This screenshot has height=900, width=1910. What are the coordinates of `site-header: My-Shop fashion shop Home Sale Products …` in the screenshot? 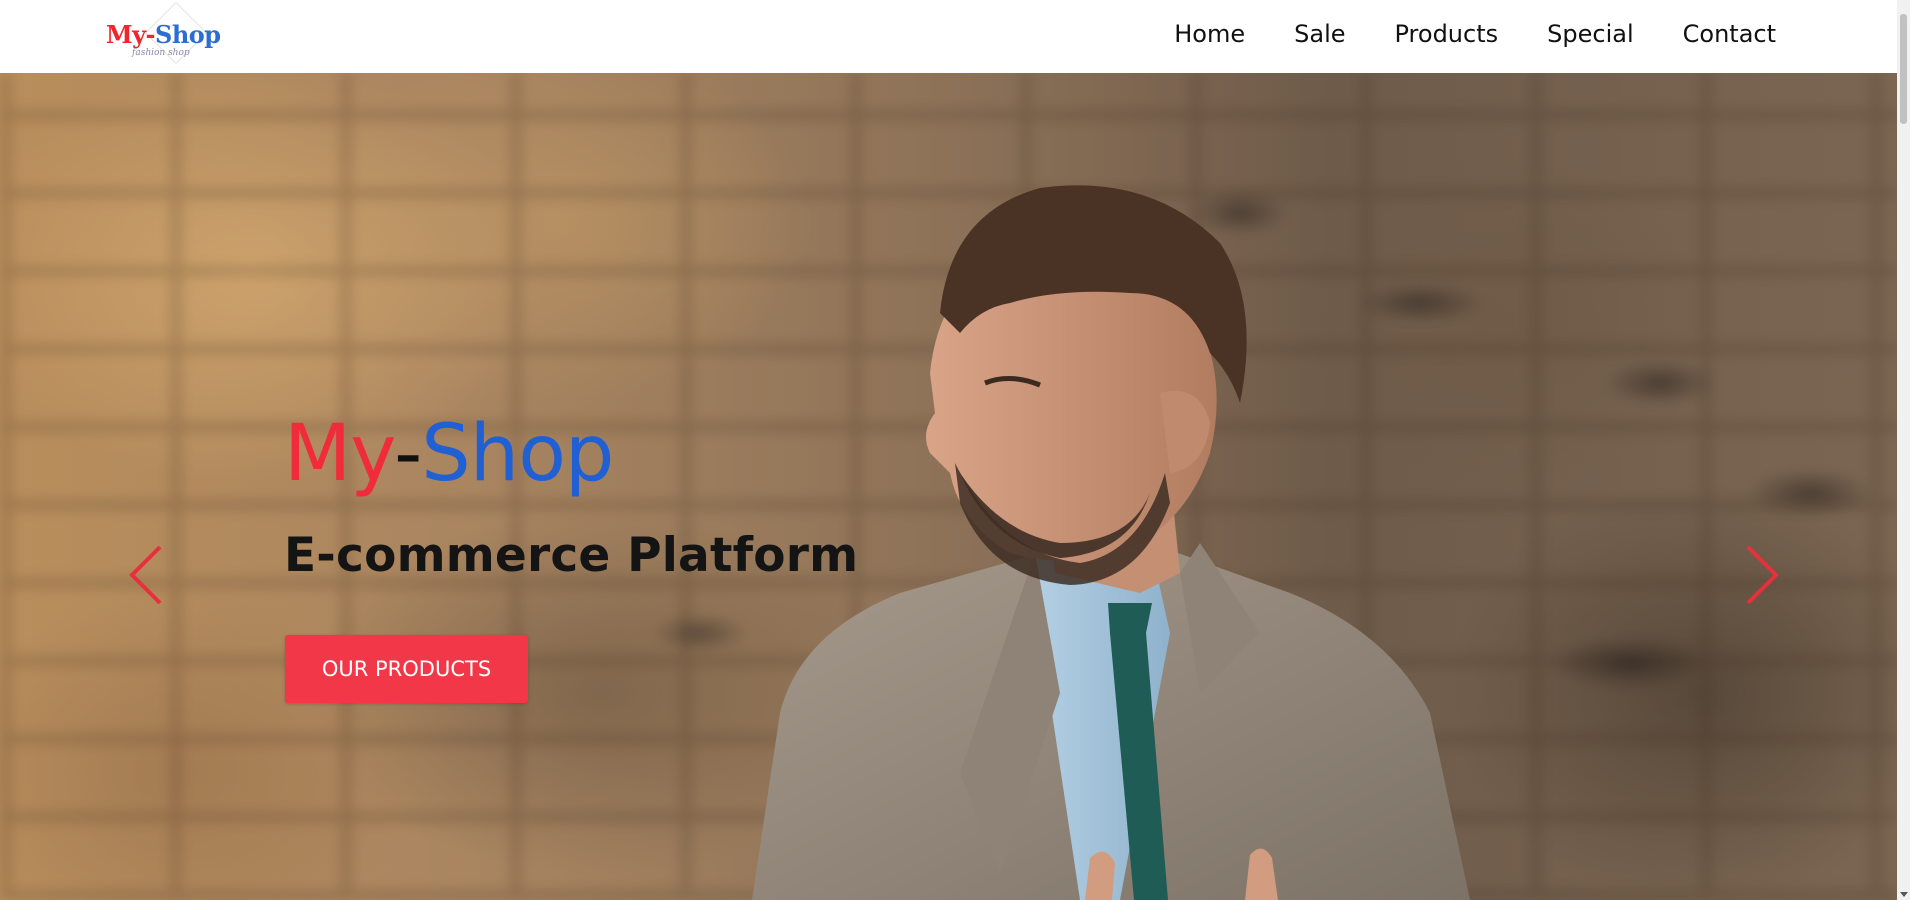 It's located at (948, 36).